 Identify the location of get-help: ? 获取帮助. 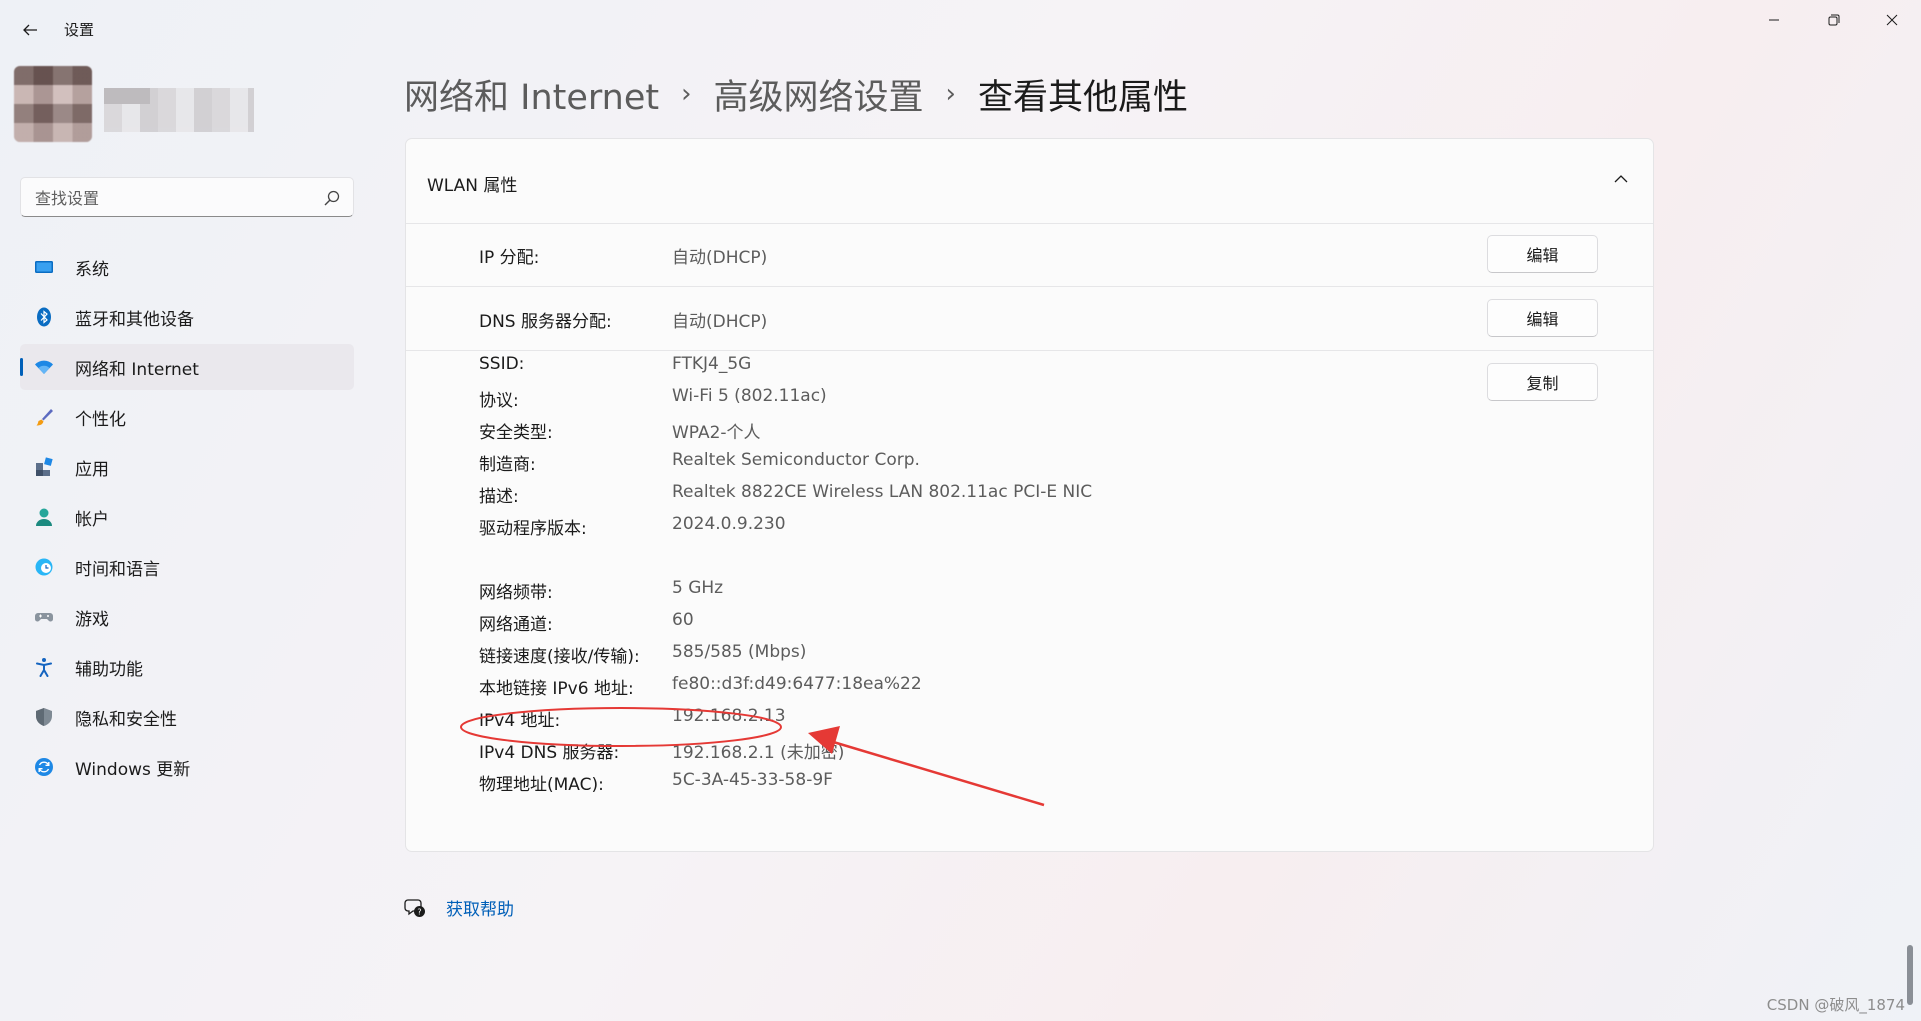
(459, 907).